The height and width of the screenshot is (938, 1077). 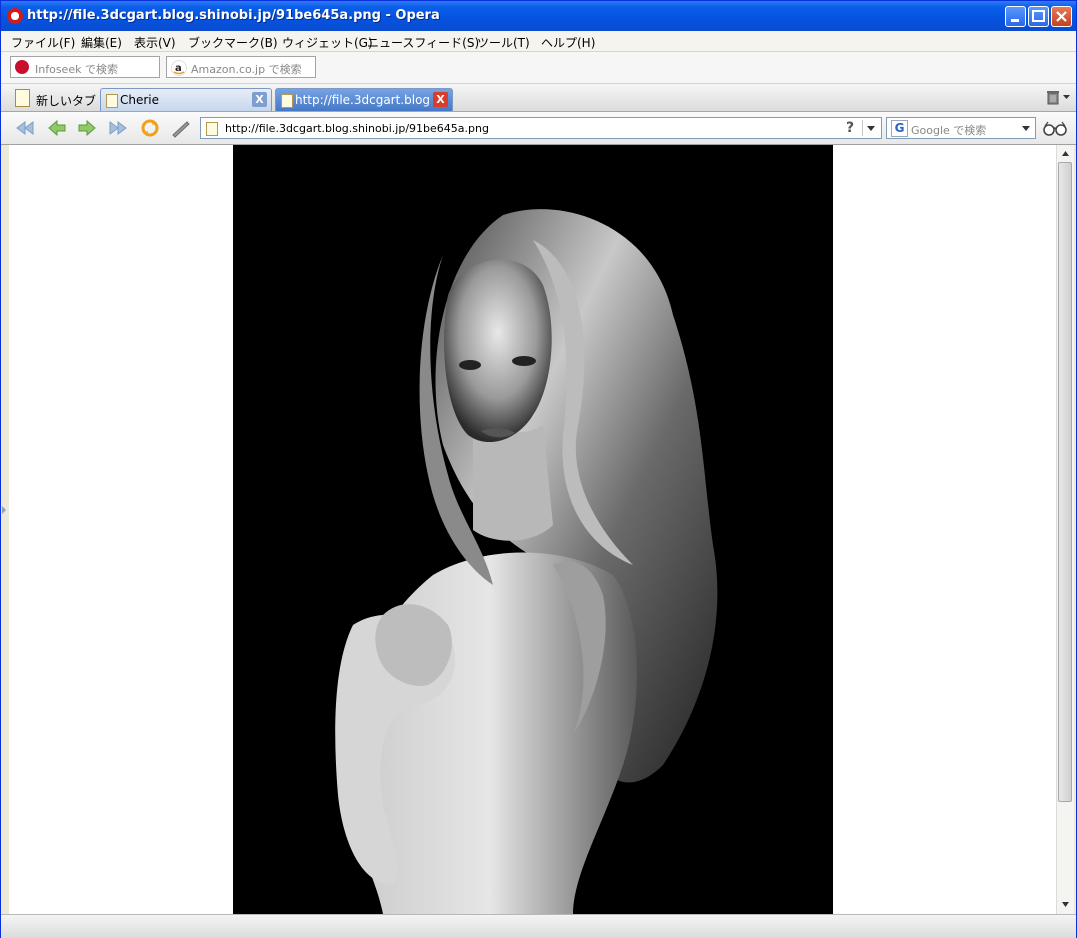 I want to click on minimize-icon, so click(x=1015, y=20).